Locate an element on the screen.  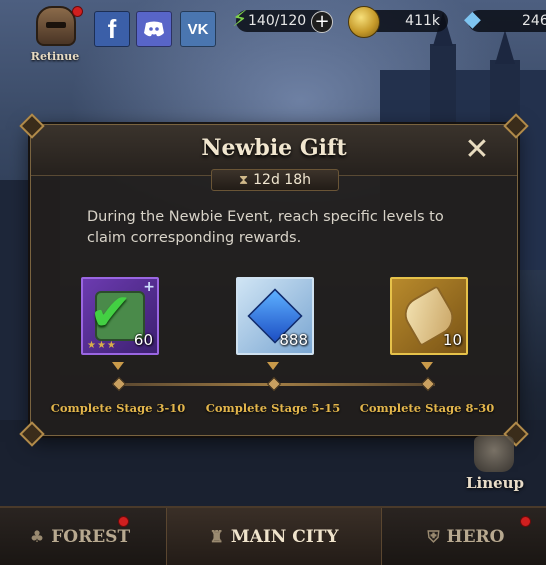
gem-icon: ◆ is located at coordinates (472, 19).